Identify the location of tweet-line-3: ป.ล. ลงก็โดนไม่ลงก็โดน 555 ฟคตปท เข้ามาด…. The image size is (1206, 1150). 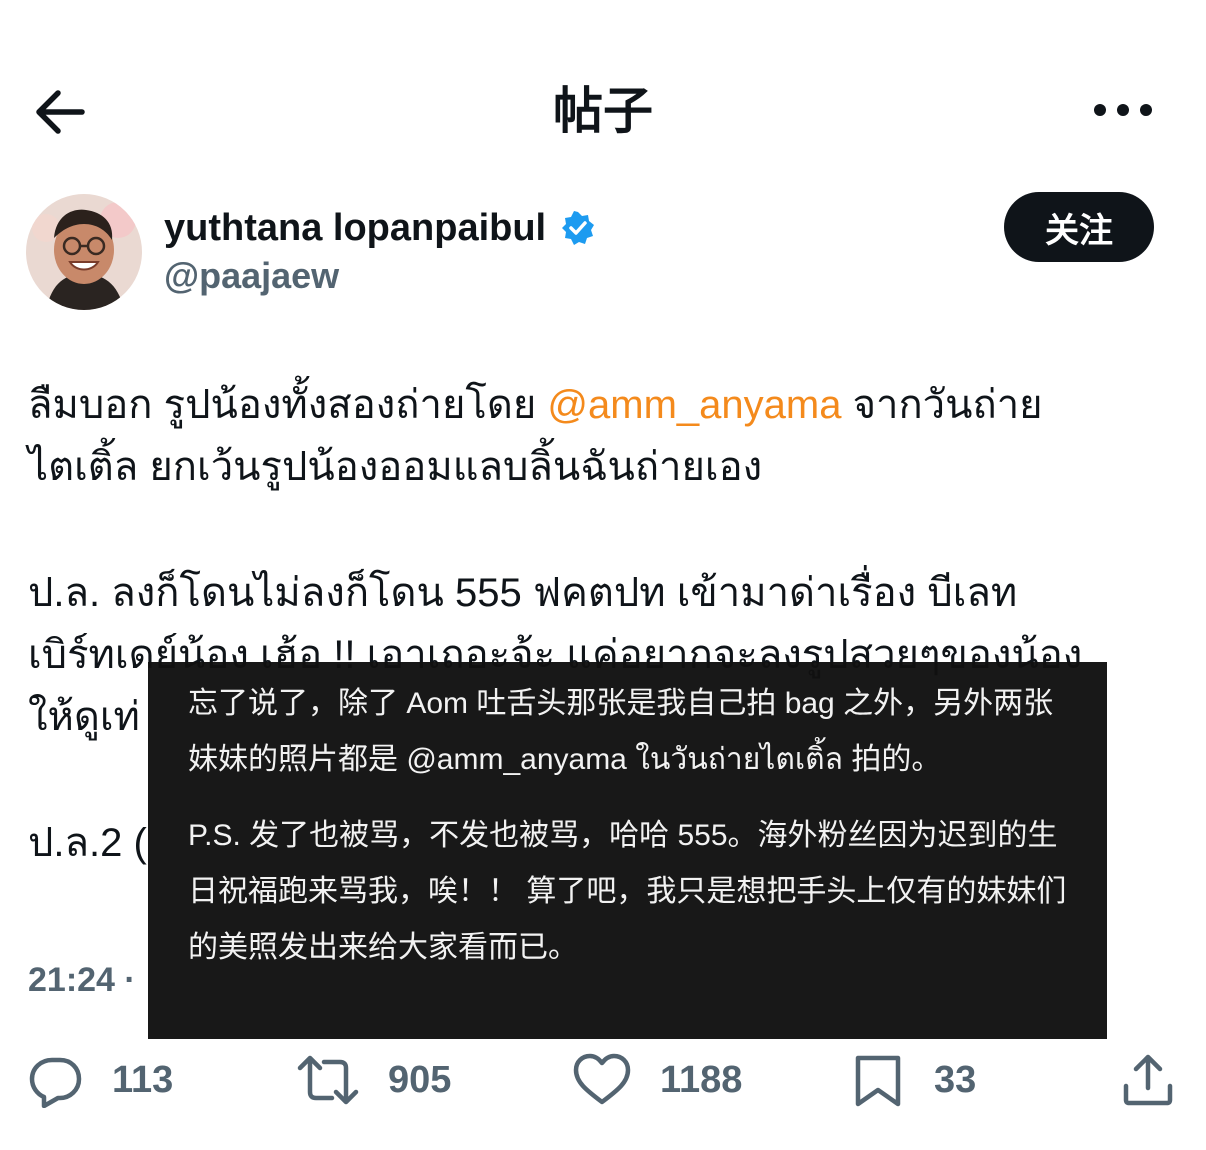
(523, 593).